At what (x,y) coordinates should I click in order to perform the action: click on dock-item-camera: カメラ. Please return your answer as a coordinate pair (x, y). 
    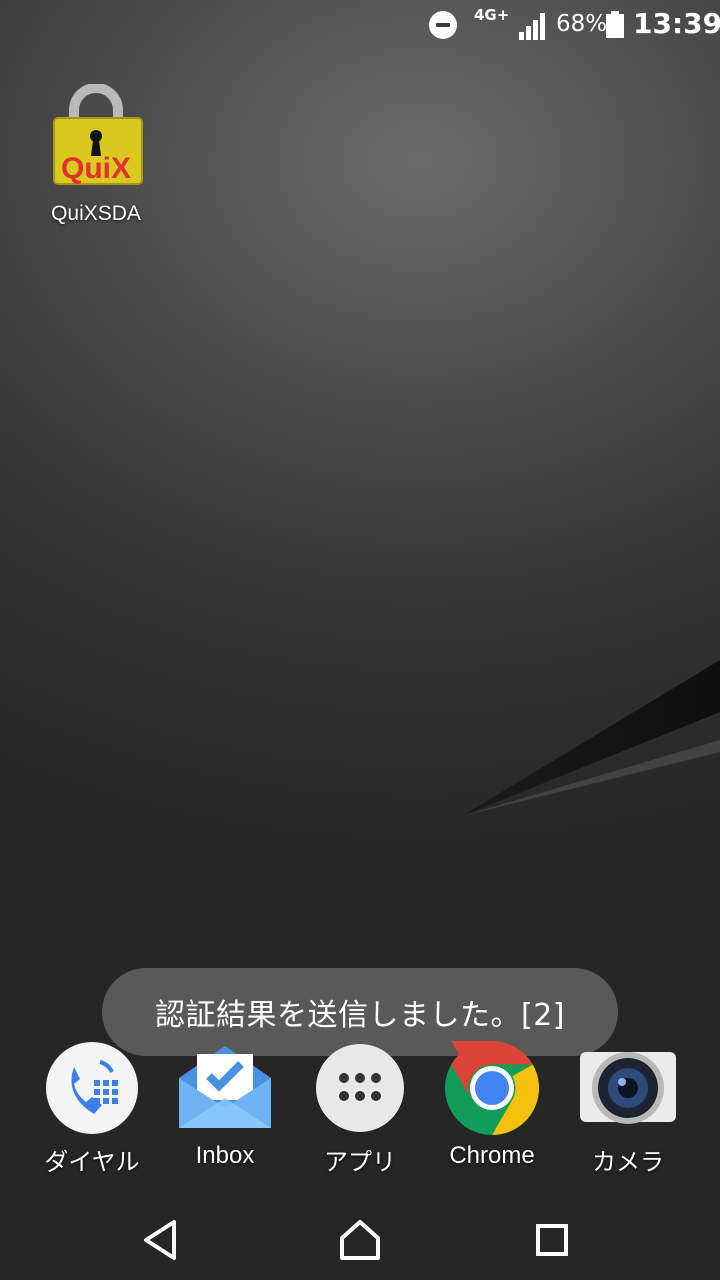
    Looking at the image, I should click on (628, 1106).